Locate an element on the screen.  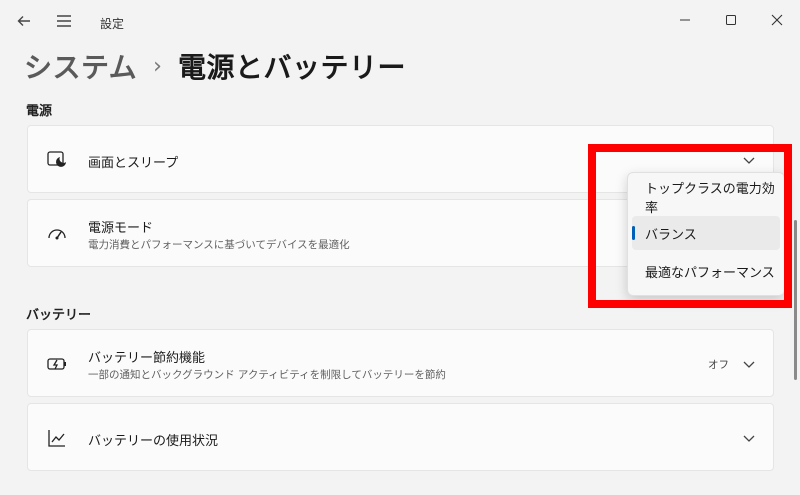
power-mode-description: 電力消費とパフォーマンスに基づいてデバイスを最適化 is located at coordinates (219, 245).